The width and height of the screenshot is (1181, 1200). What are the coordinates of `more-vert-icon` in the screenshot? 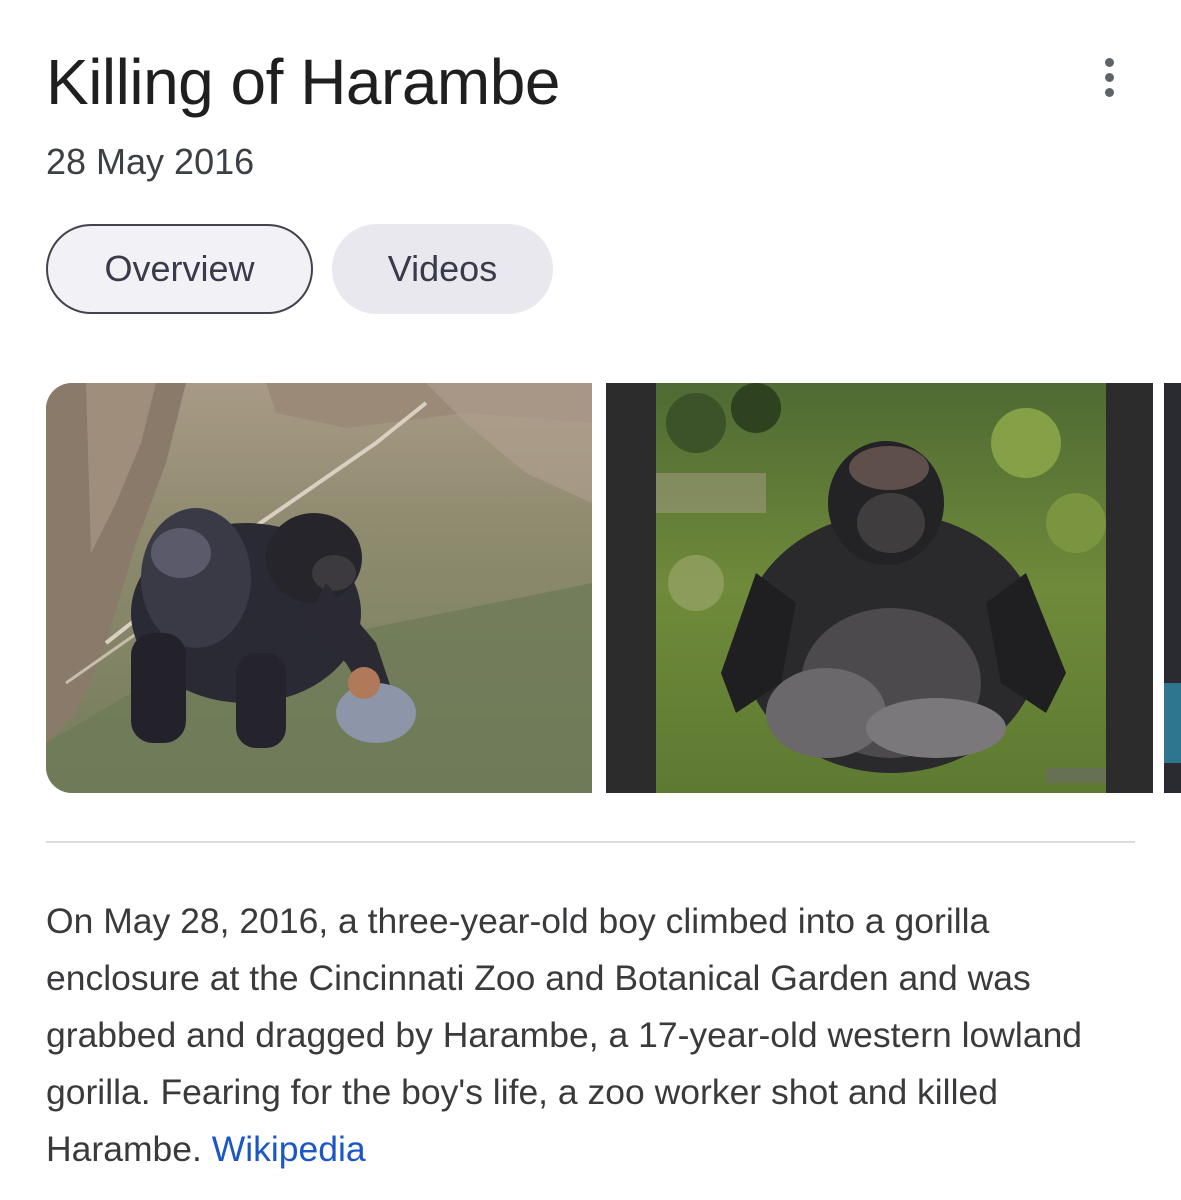 It's located at (1109, 62).